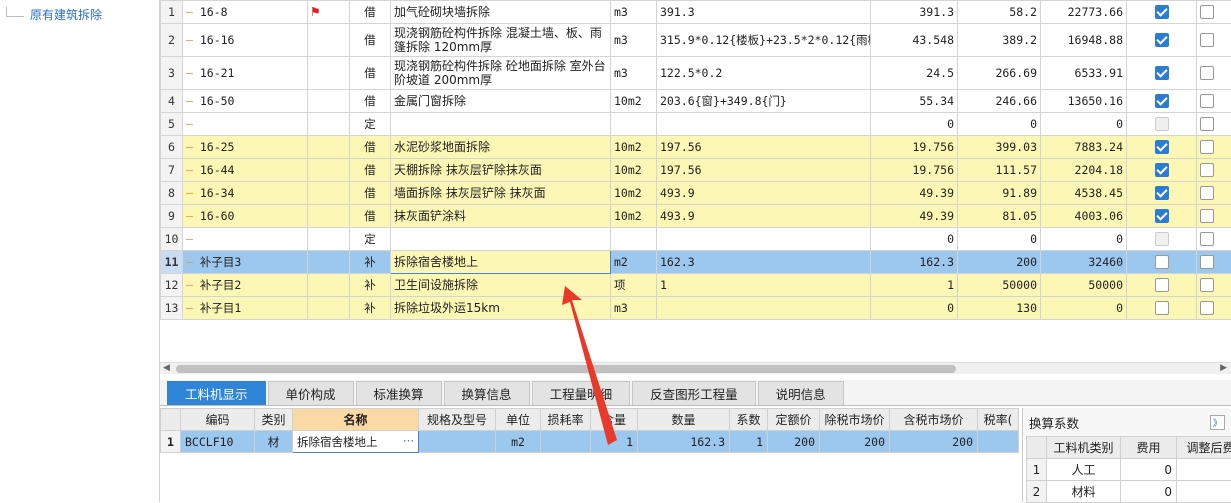 This screenshot has height=503, width=1231. Describe the element at coordinates (999, 73) in the screenshot. I see `unit-price: 266.69` at that location.